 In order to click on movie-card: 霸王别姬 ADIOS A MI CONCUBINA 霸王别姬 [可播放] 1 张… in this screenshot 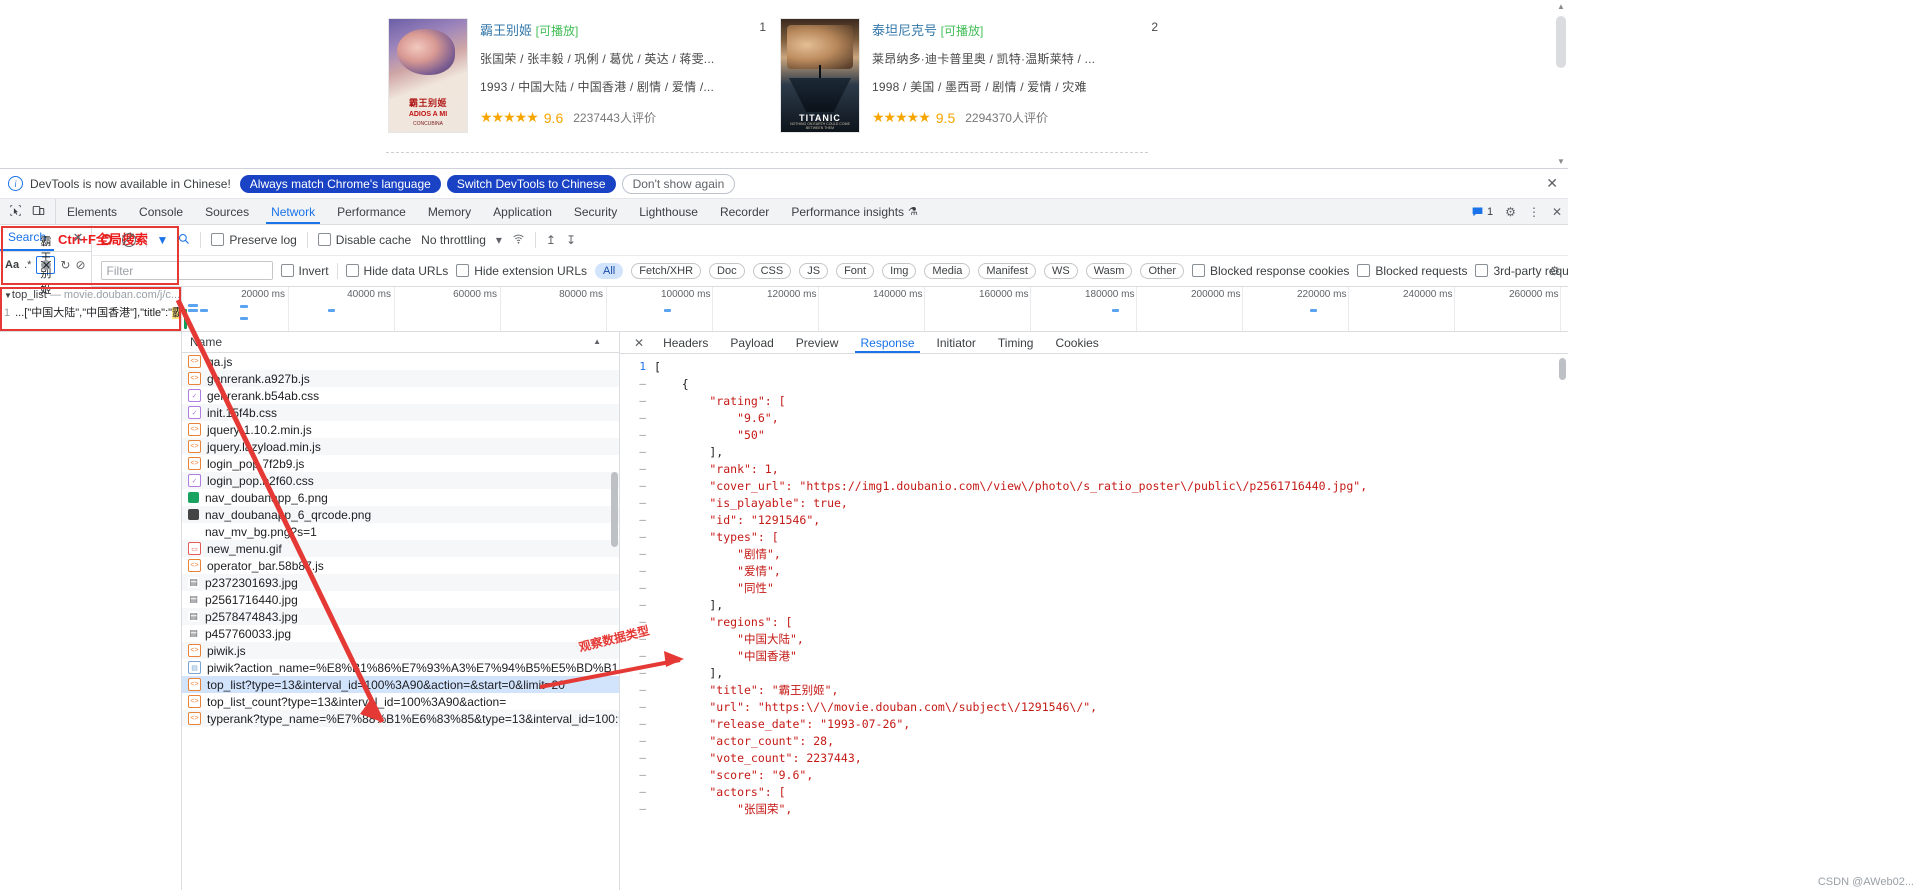, I will do `click(584, 79)`.